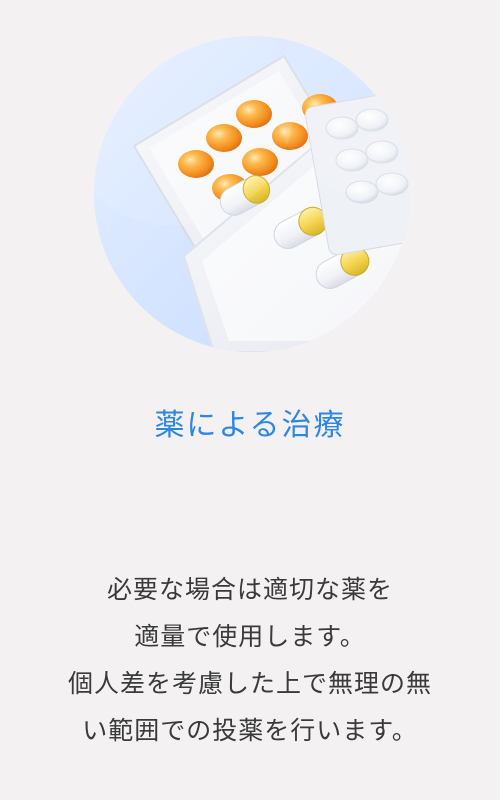  Describe the element at coordinates (249, 589) in the screenshot. I see `description-line-1: 必要な場合は適切な薬を` at that location.